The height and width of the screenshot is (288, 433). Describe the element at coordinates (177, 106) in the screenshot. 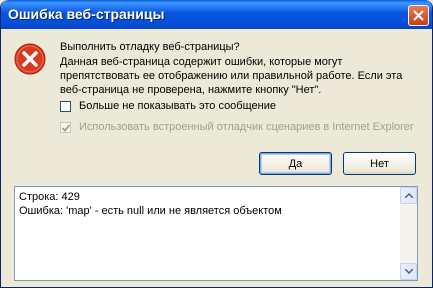

I see `dont-show-again-label: Больше не показывать это сообщение` at that location.